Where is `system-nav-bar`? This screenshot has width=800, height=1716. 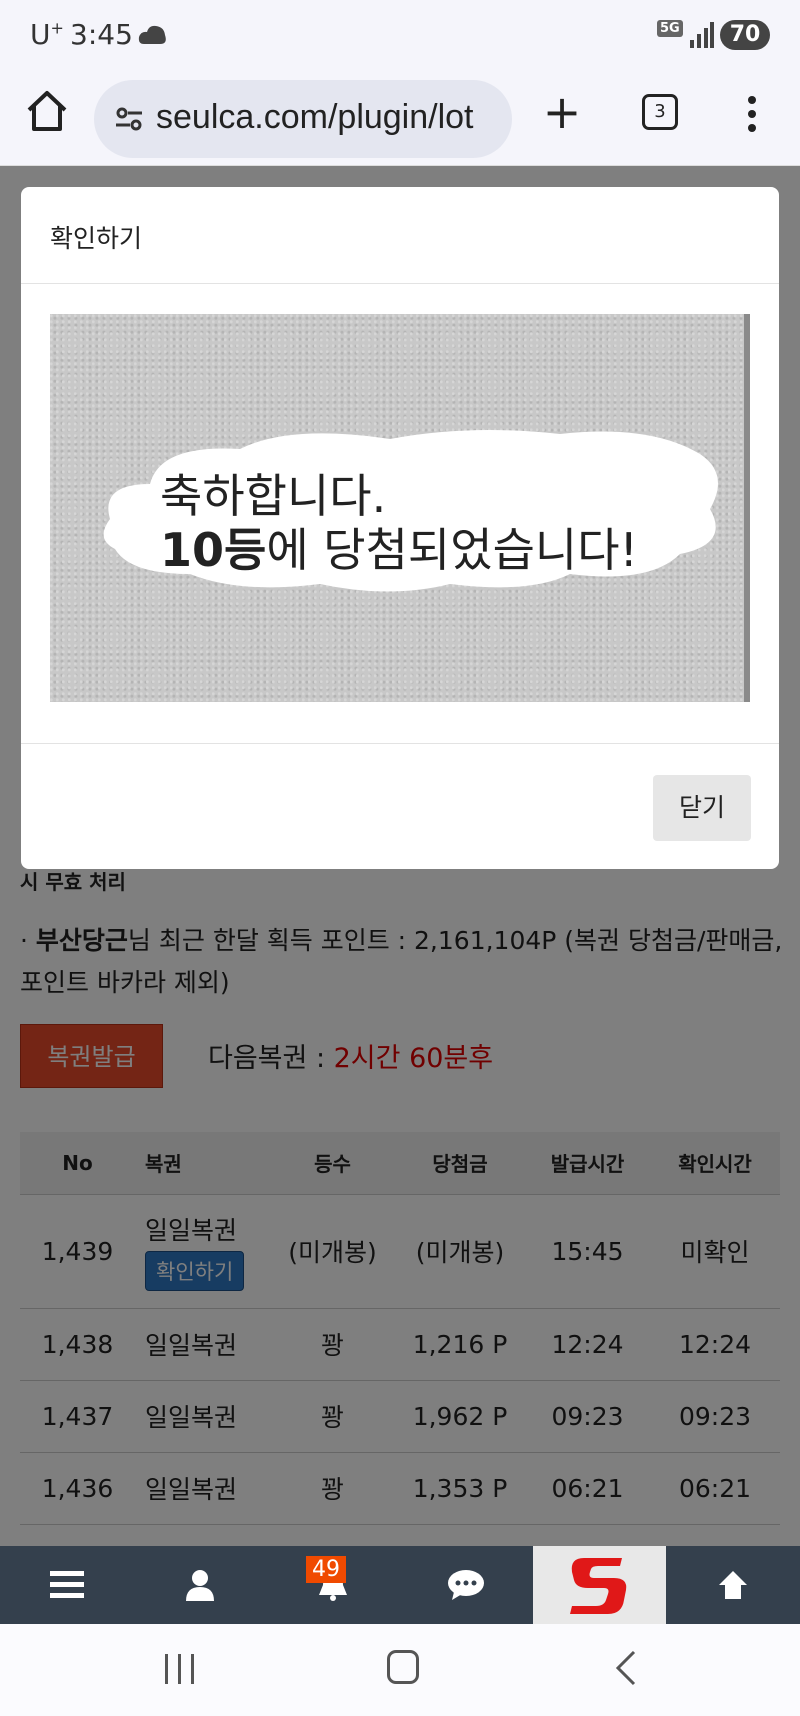
system-nav-bar is located at coordinates (400, 1670).